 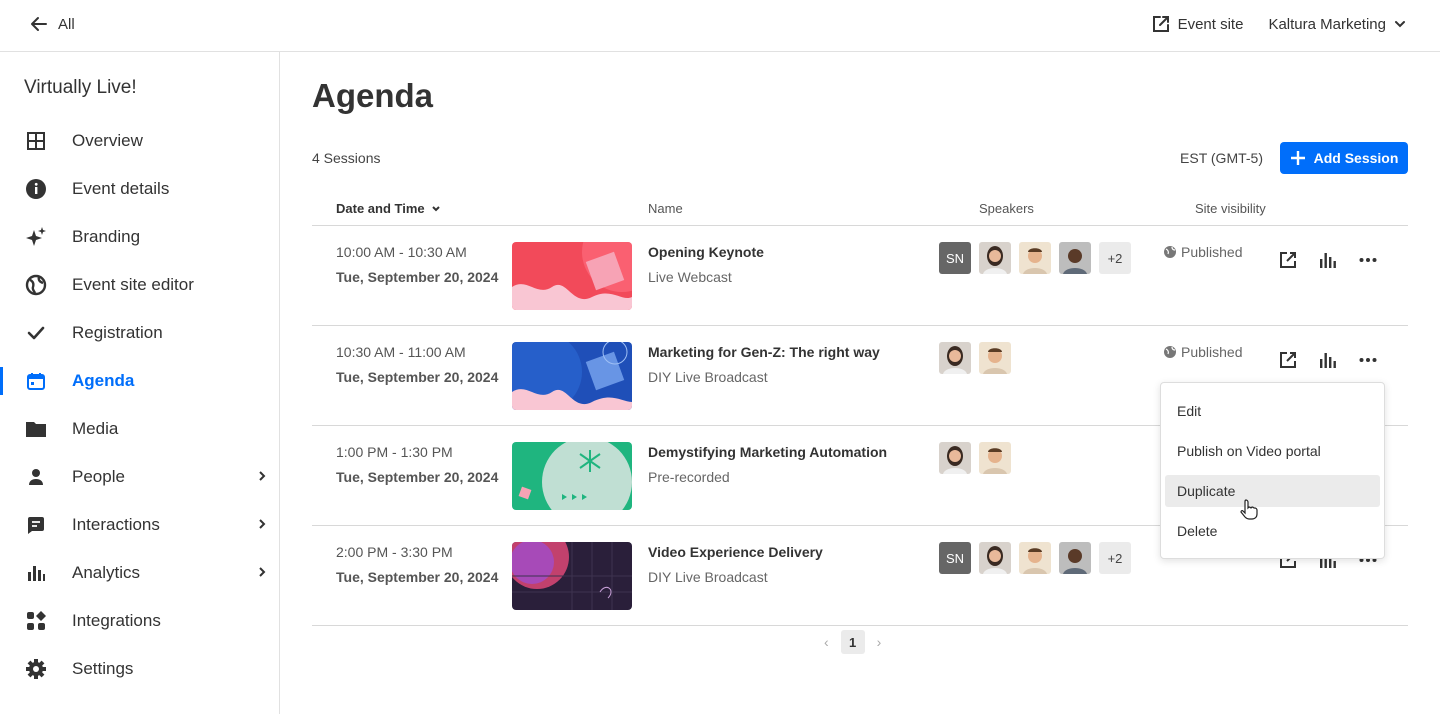 I want to click on back-link: All, so click(x=52, y=24).